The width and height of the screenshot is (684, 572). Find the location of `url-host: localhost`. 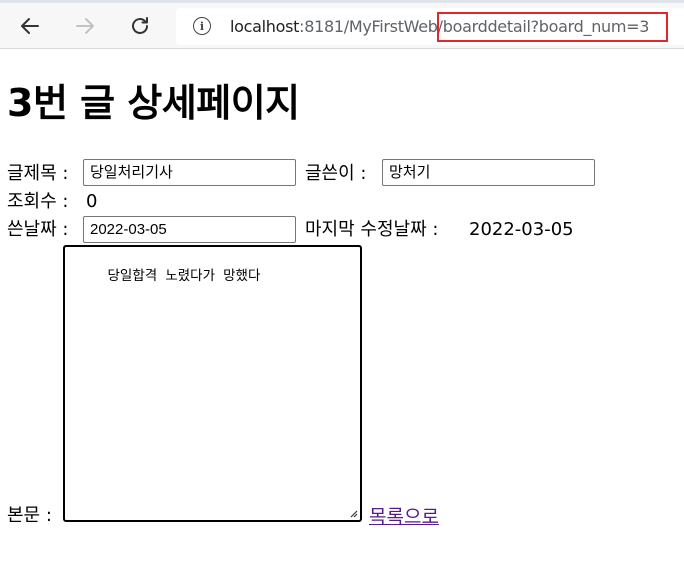

url-host: localhost is located at coordinates (265, 26).